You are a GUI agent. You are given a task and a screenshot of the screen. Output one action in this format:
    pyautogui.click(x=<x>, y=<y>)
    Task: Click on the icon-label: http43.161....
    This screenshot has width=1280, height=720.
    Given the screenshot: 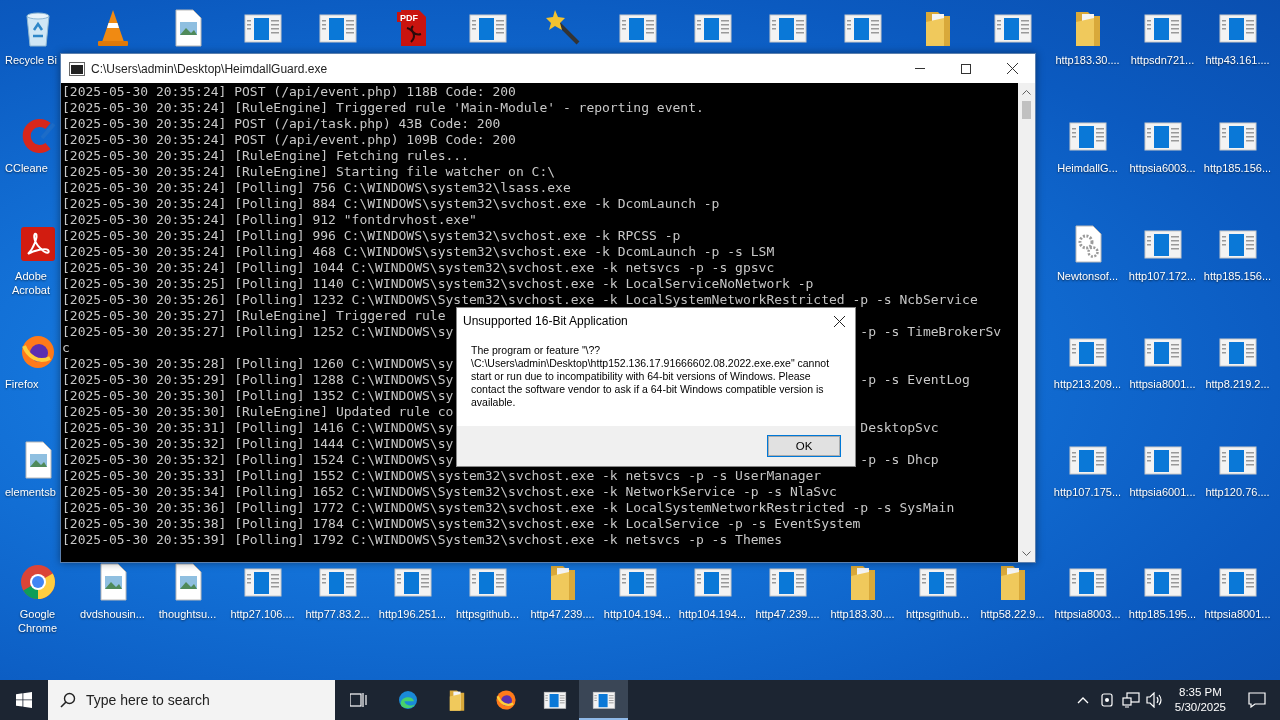 What is the action you would take?
    pyautogui.click(x=1237, y=60)
    